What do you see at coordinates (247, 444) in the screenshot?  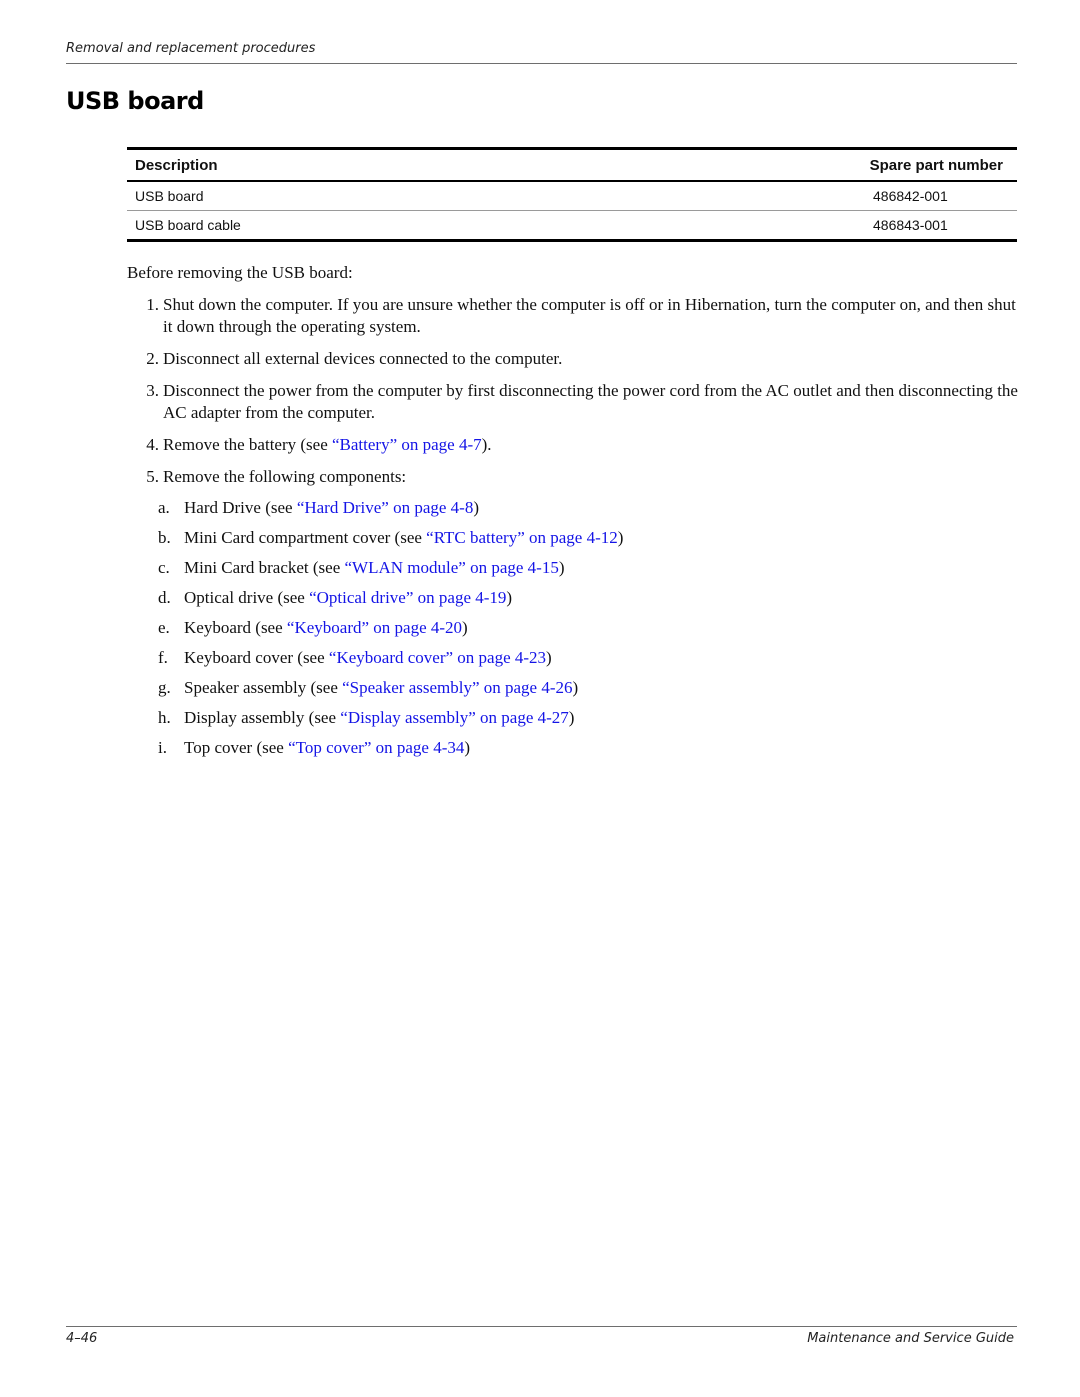 I see `step-text-pre: Remove the battery (see` at bounding box center [247, 444].